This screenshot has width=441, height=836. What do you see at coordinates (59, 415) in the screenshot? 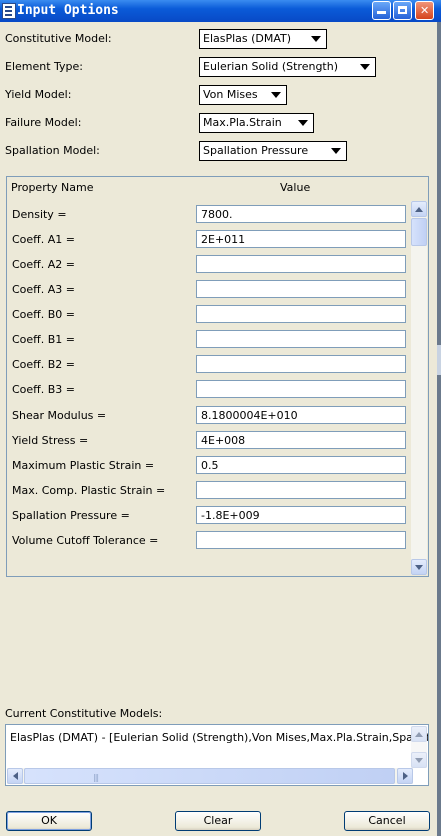
I see `property-name: Shear Modulus =` at bounding box center [59, 415].